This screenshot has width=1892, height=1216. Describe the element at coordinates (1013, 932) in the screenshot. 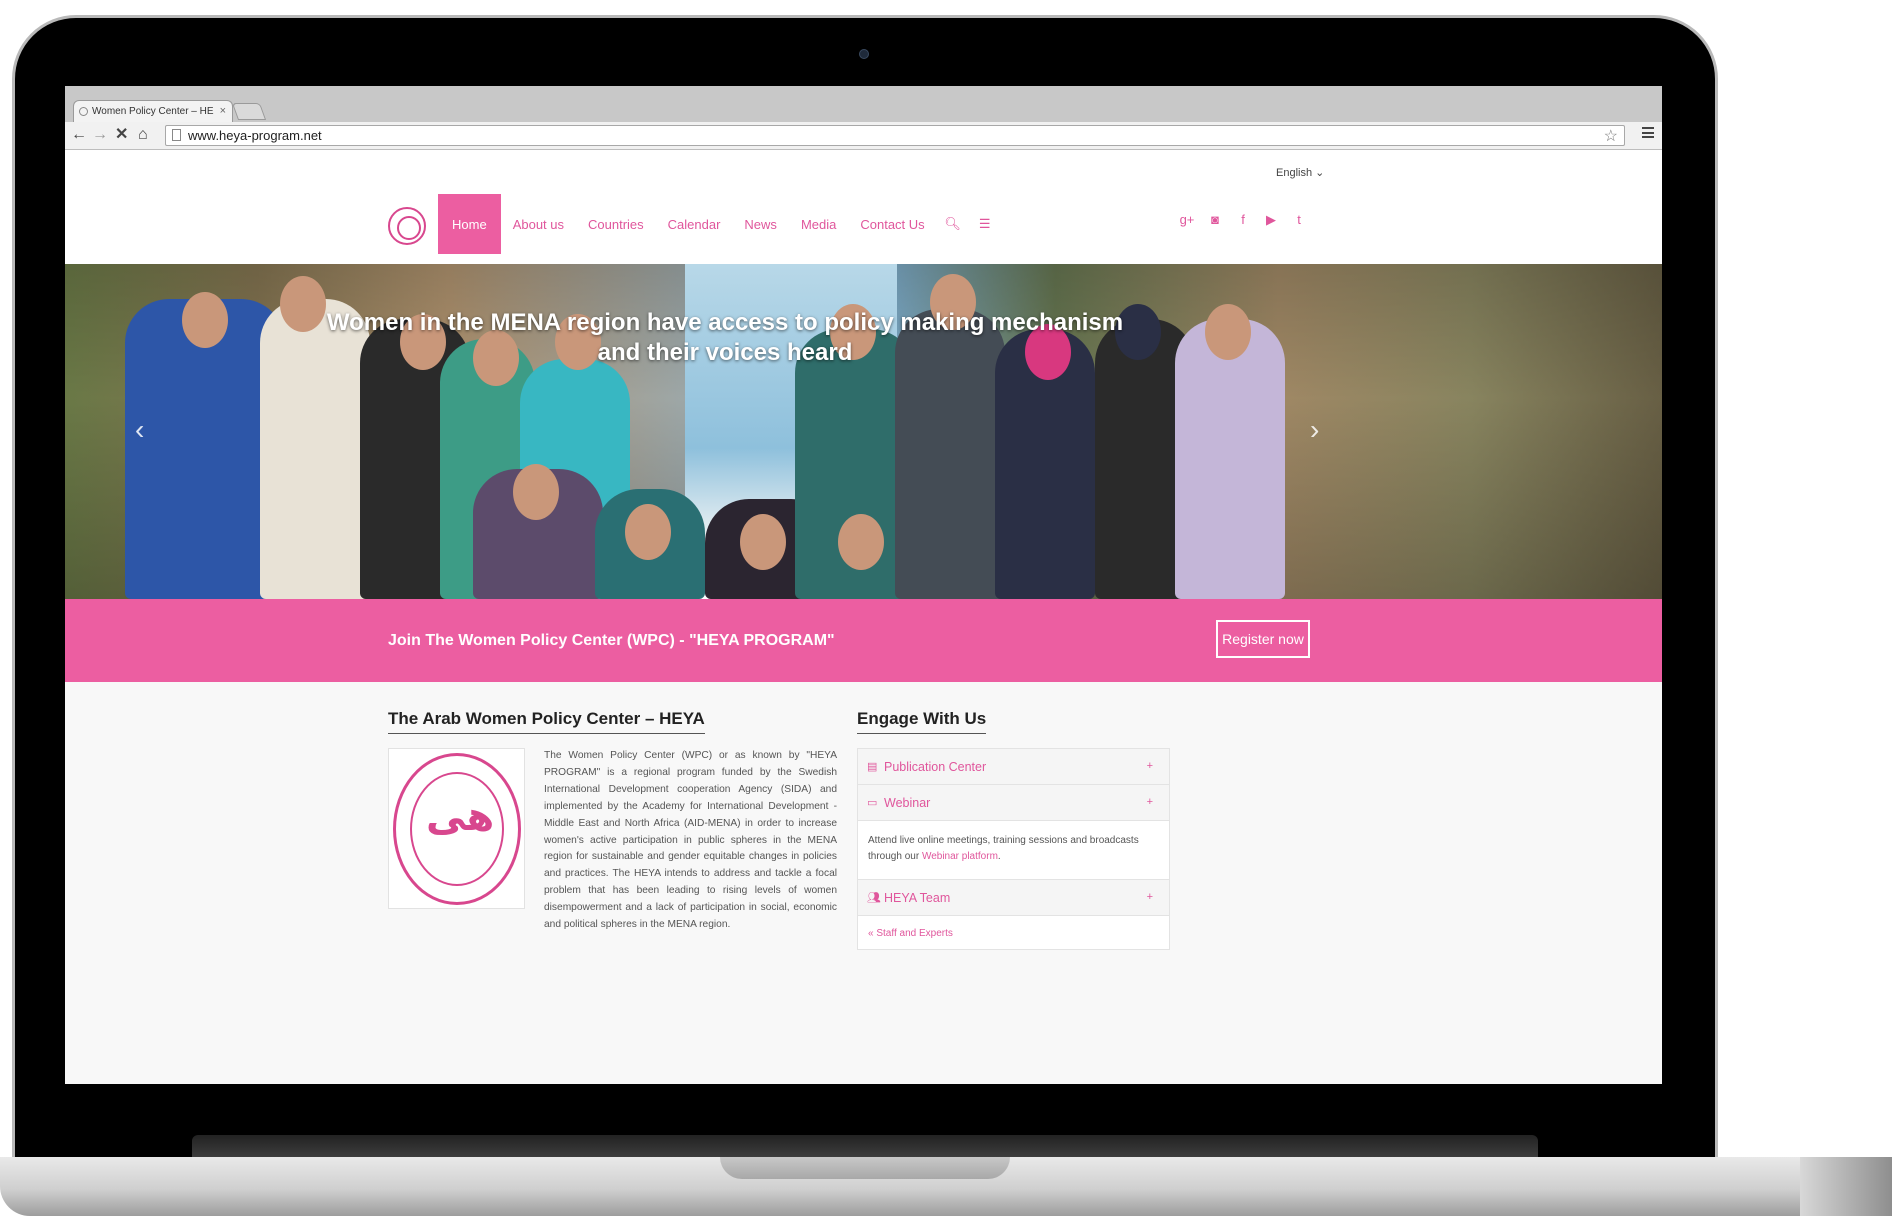

I see `staff-experts-link: « Staff and Experts` at that location.